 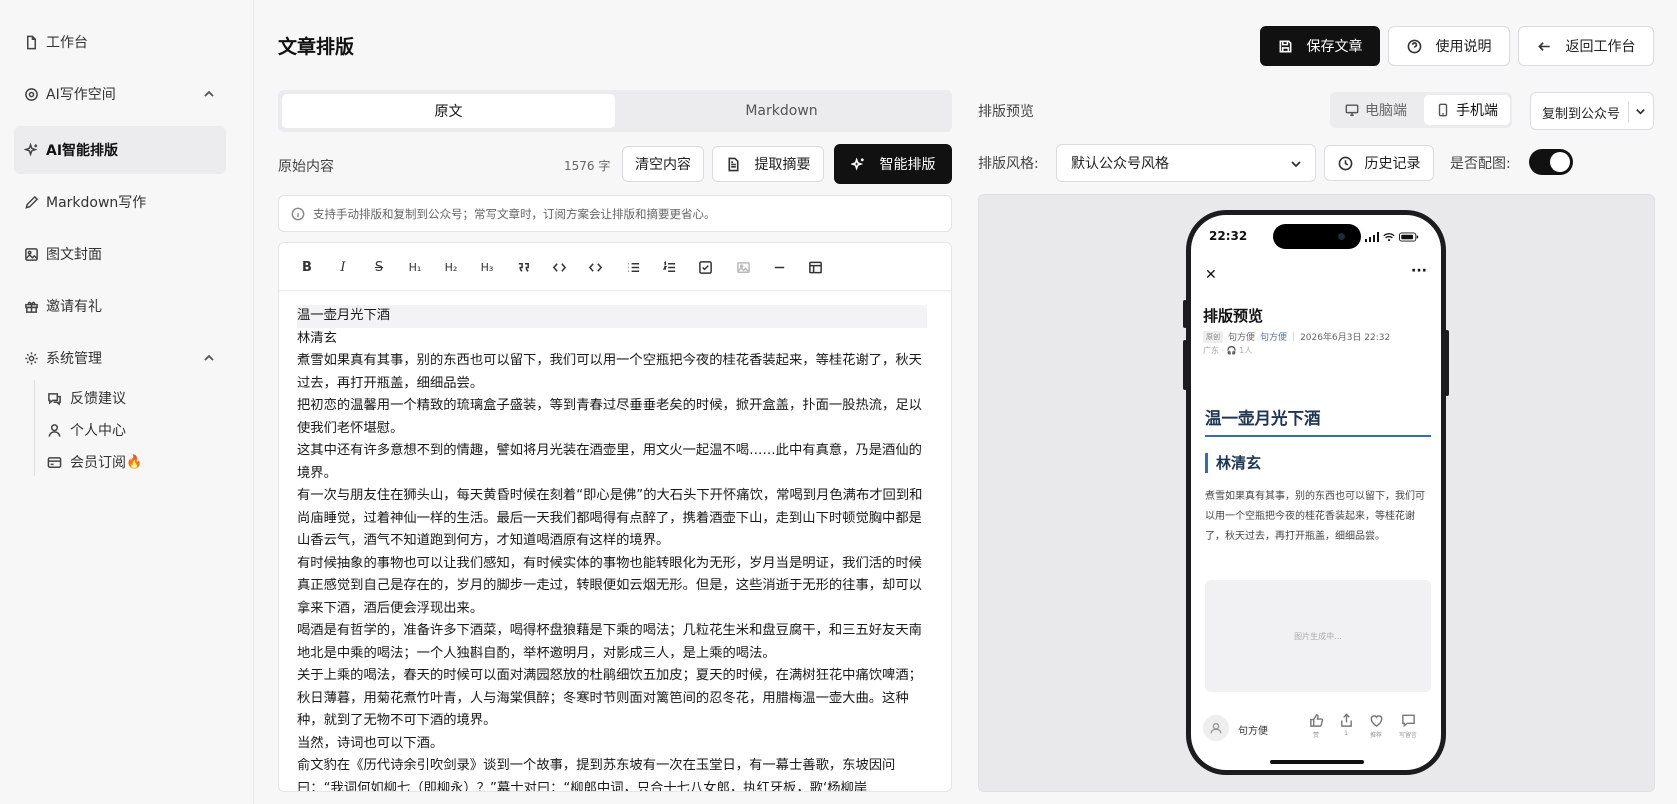 I want to click on mobile-label: 手机端, so click(x=1477, y=111).